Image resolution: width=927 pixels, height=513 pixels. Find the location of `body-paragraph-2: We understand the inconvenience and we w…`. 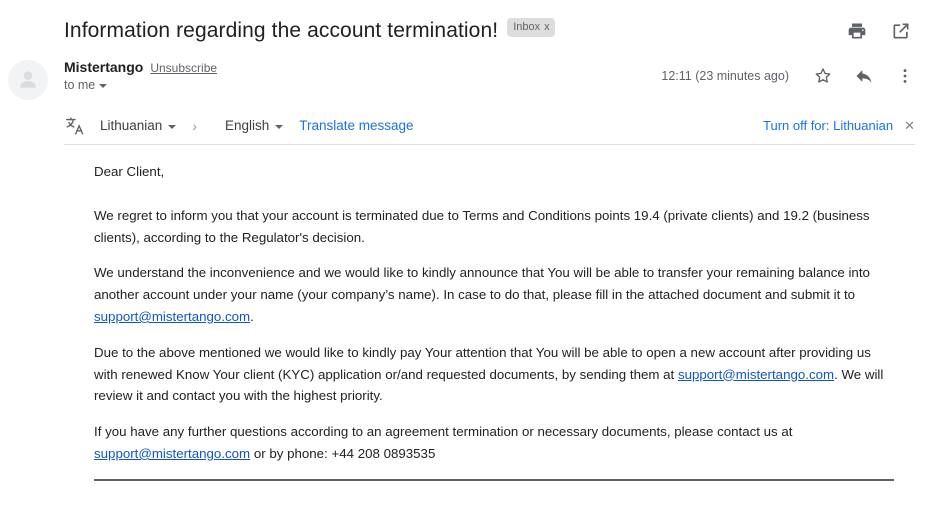

body-paragraph-2: We understand the inconvenience and we w… is located at coordinates (494, 294).